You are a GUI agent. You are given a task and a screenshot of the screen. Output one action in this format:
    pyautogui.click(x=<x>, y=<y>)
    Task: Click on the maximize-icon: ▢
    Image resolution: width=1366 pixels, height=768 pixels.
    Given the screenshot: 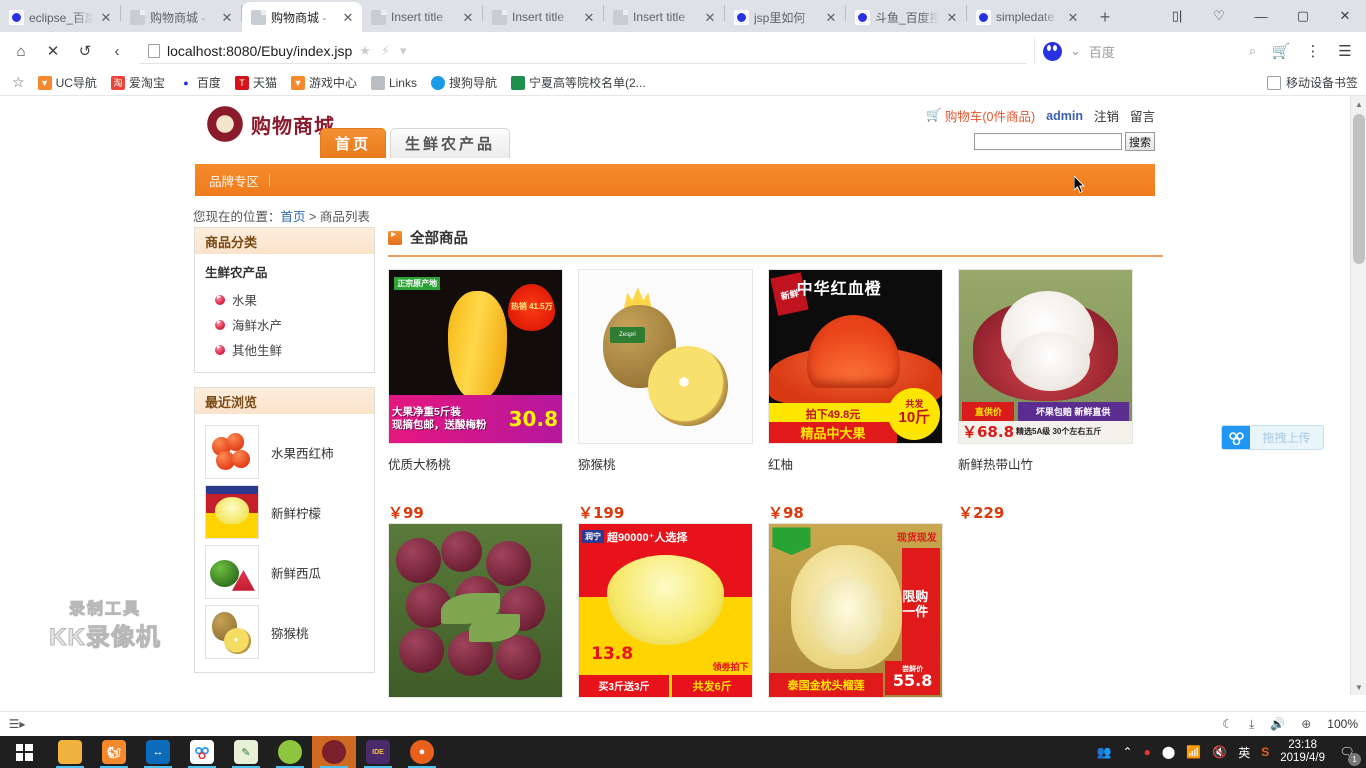 What is the action you would take?
    pyautogui.click(x=1303, y=16)
    